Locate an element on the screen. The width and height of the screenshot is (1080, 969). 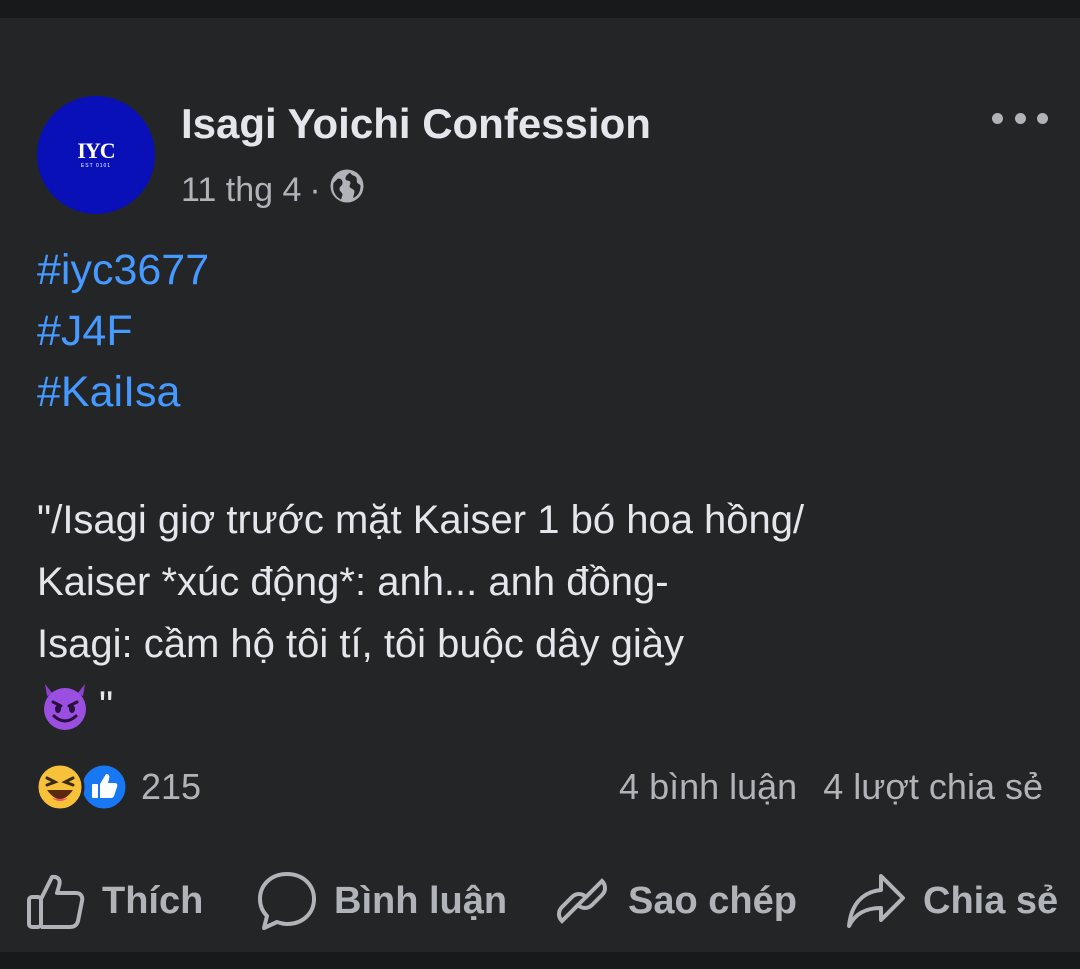
engagement-counts: 4 bình luận 4 lượt chia sẻ is located at coordinates (831, 787).